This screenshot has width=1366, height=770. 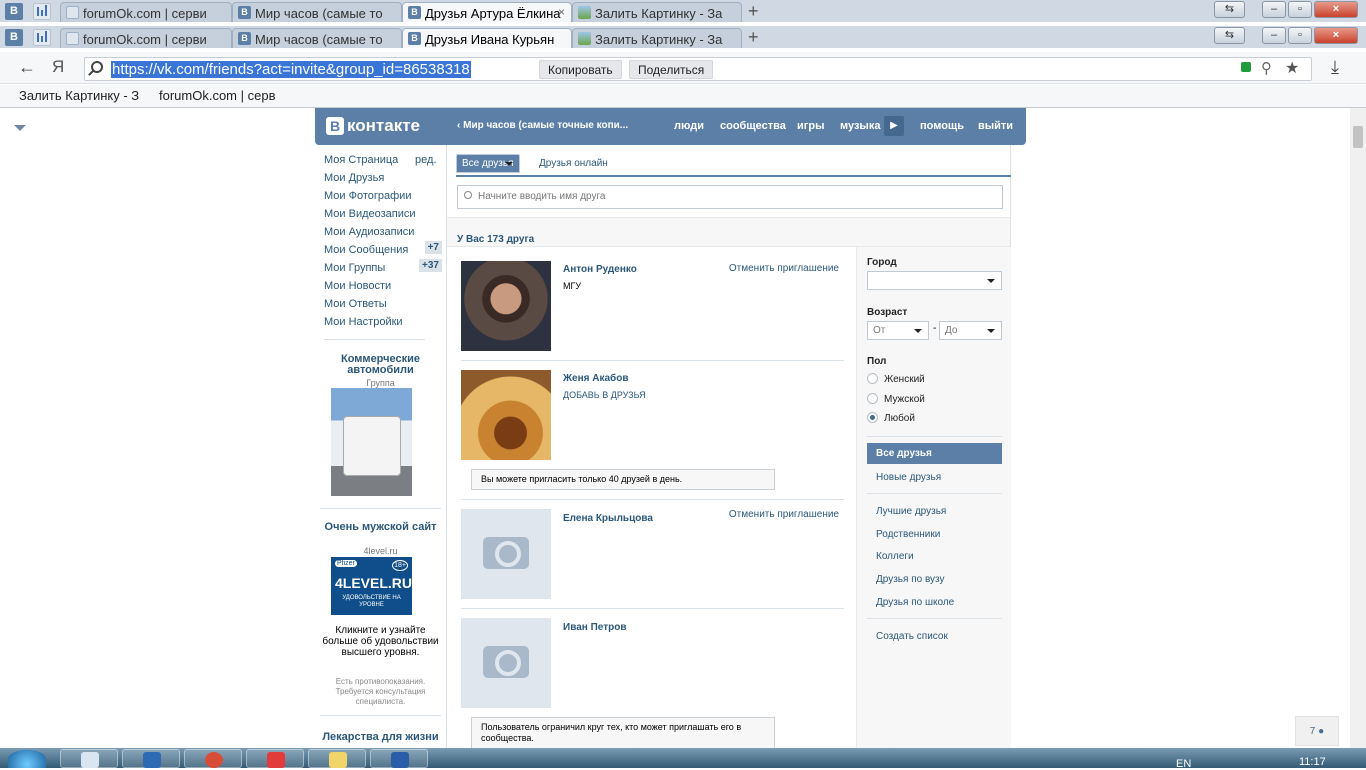 I want to click on clock: 11:17, so click(x=1312, y=762).